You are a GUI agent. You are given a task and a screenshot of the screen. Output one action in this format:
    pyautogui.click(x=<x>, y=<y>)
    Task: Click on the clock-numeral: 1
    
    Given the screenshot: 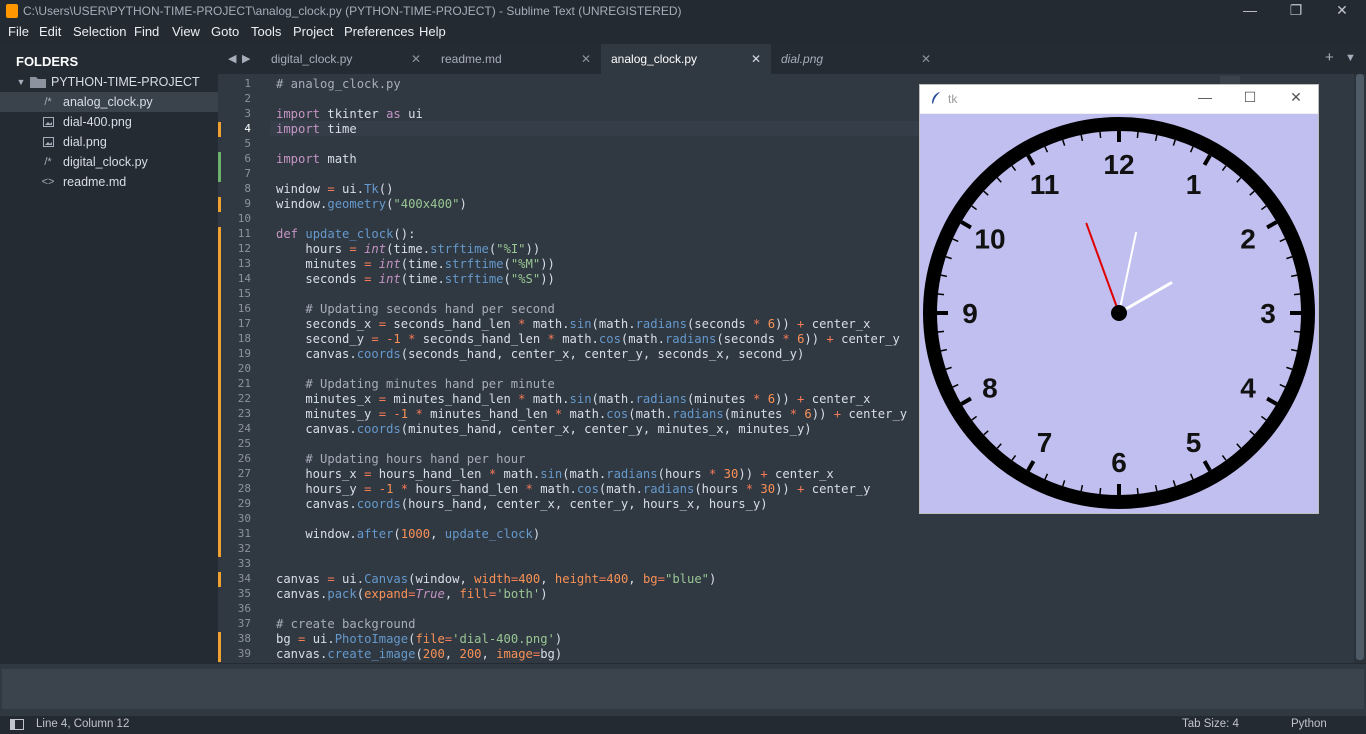 What is the action you would take?
    pyautogui.click(x=1194, y=184)
    